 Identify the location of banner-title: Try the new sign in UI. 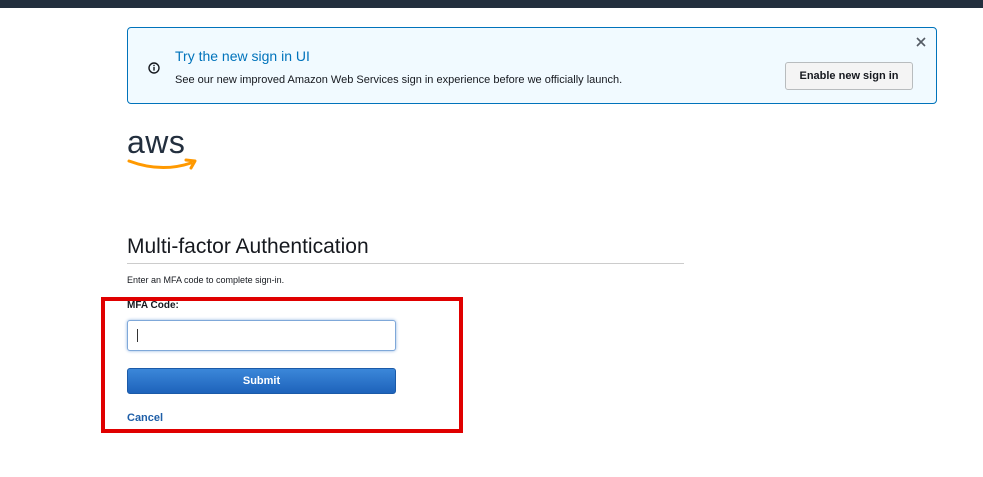
(242, 56).